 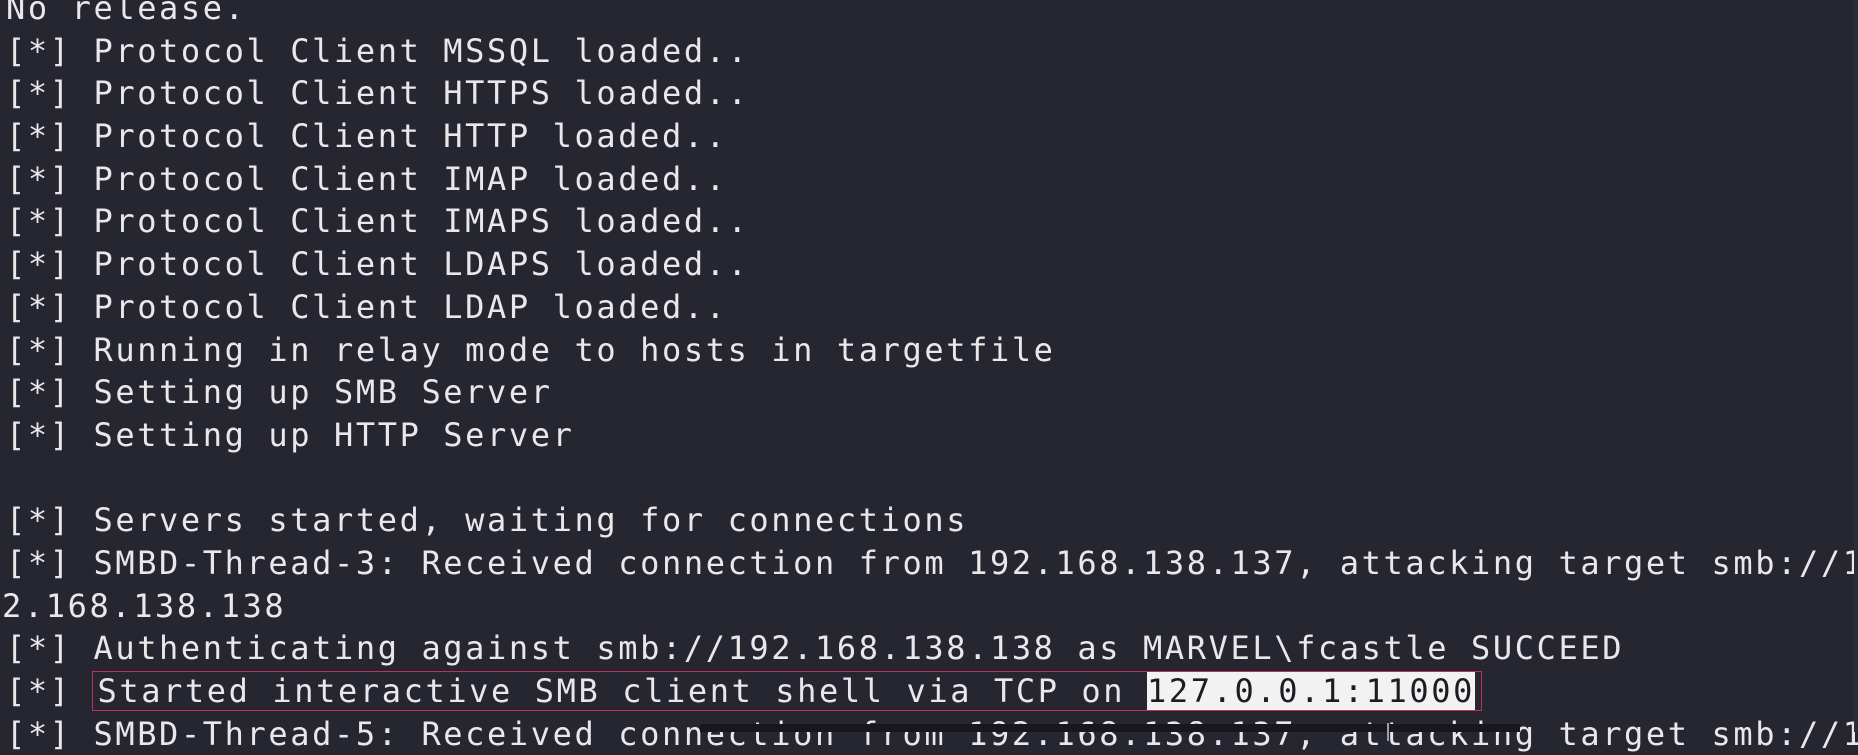 What do you see at coordinates (1311, 691) in the screenshot?
I see `selected-address: 127.0.0.1:11000` at bounding box center [1311, 691].